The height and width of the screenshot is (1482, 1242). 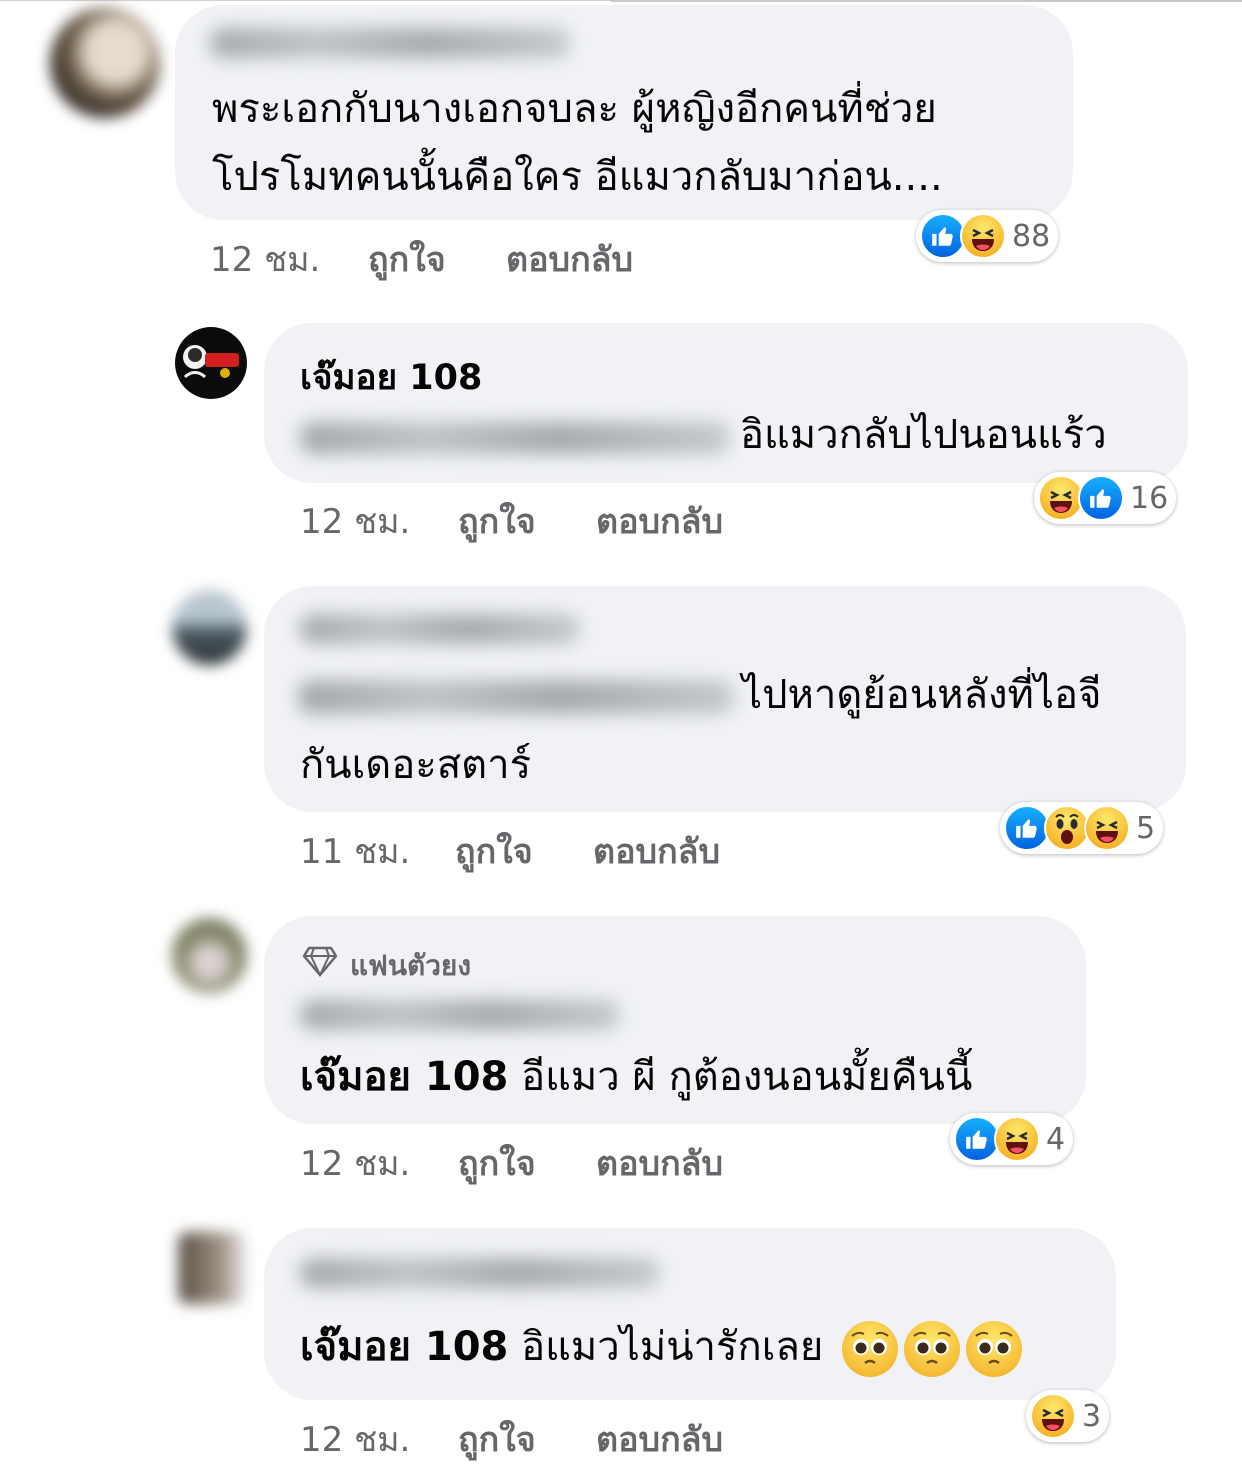 What do you see at coordinates (926, 1) in the screenshot?
I see `top-divider-accent` at bounding box center [926, 1].